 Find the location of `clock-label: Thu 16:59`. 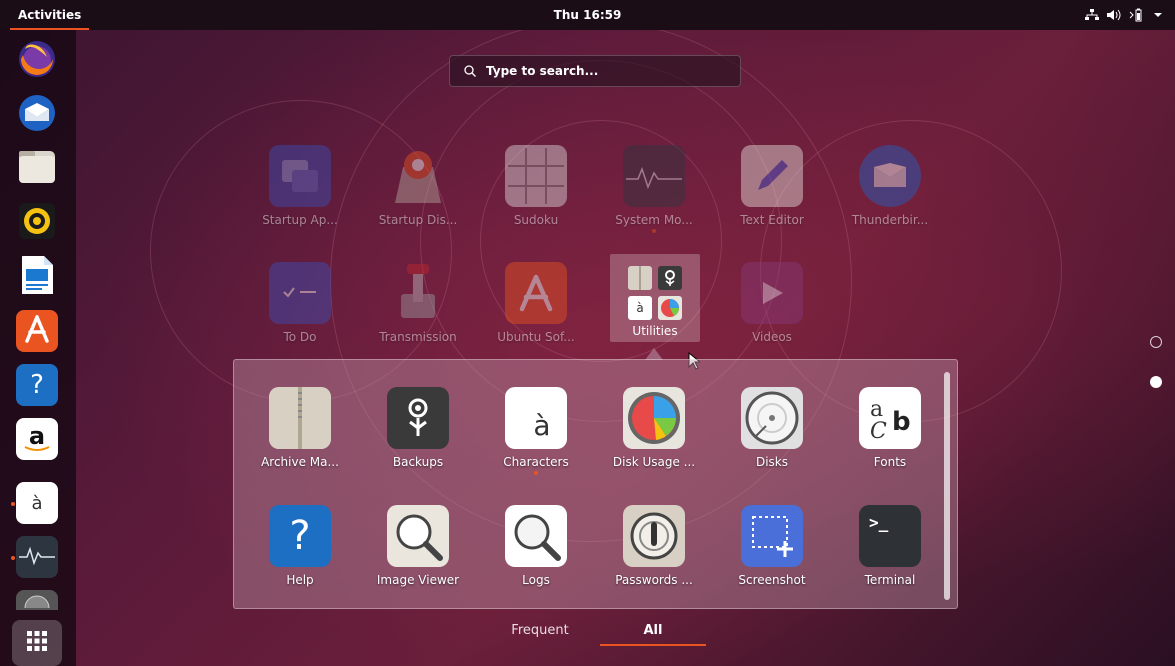

clock-label: Thu 16:59 is located at coordinates (588, 15).